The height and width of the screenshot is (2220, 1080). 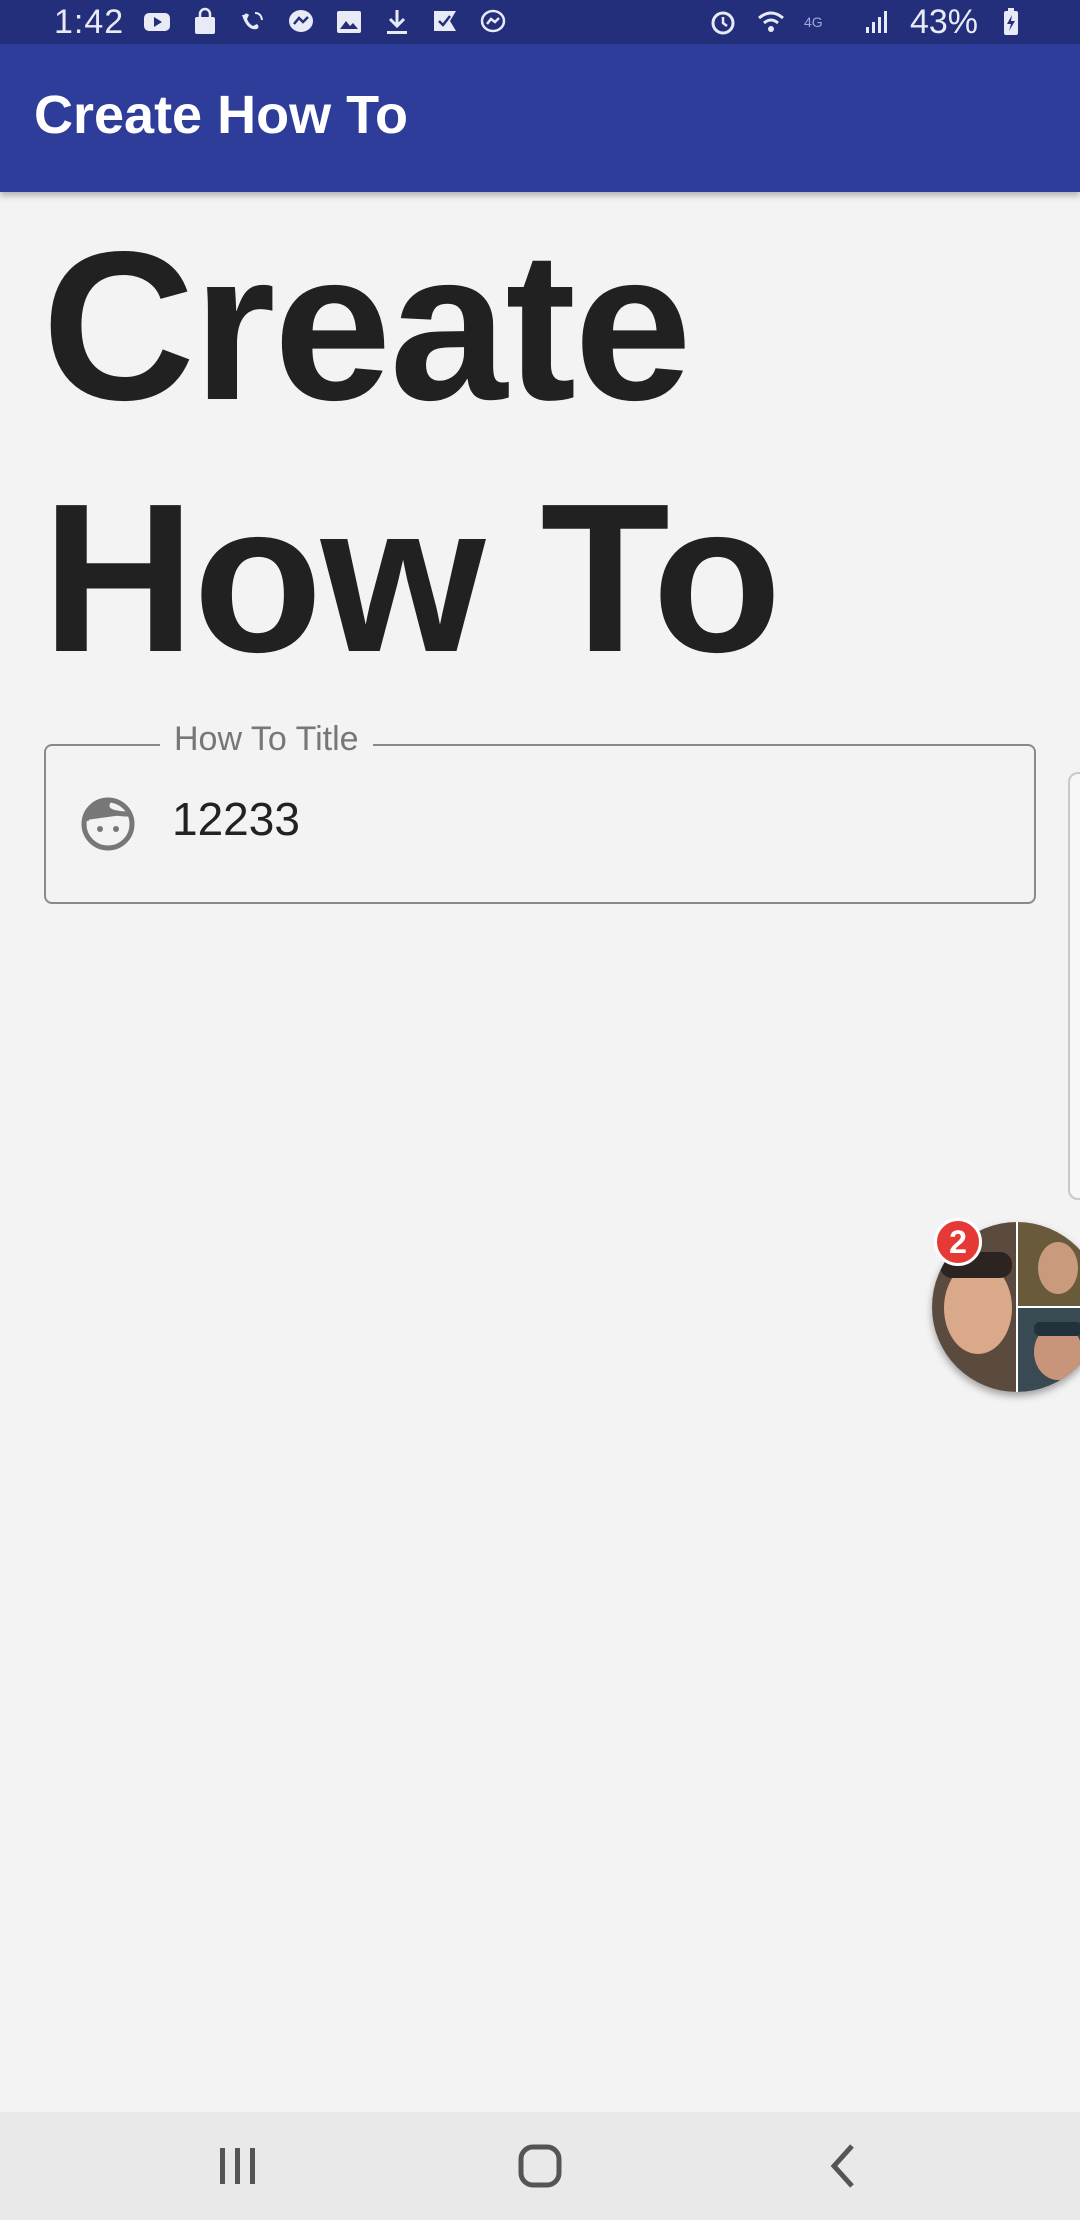 I want to click on battery-charging-icon, so click(x=1011, y=21).